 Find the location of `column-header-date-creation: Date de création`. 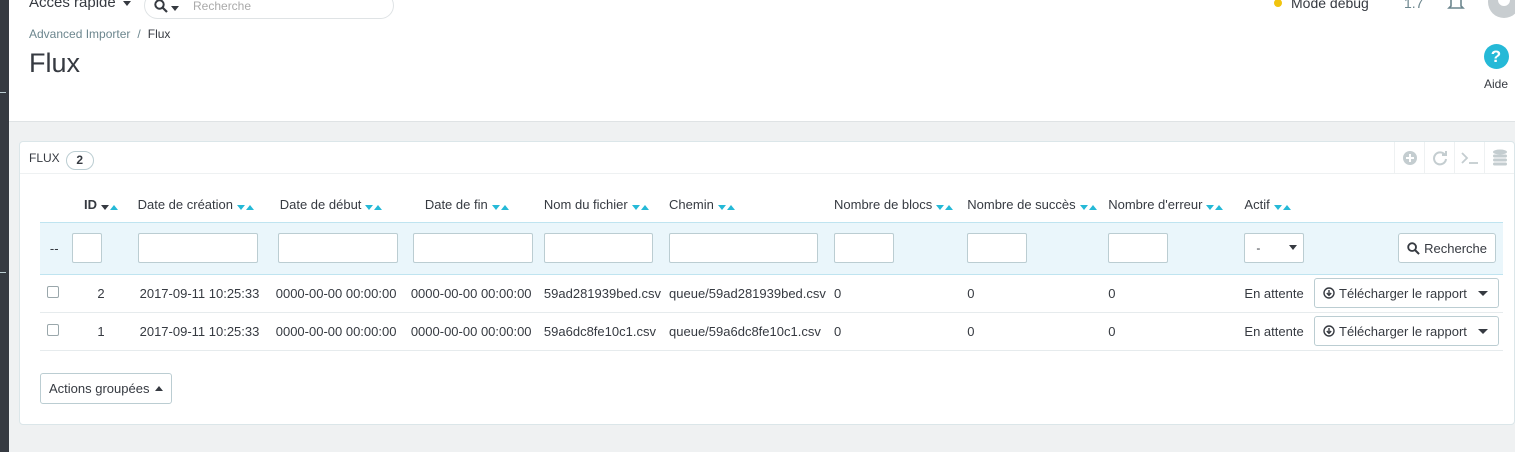

column-header-date-creation: Date de création is located at coordinates (202, 205).